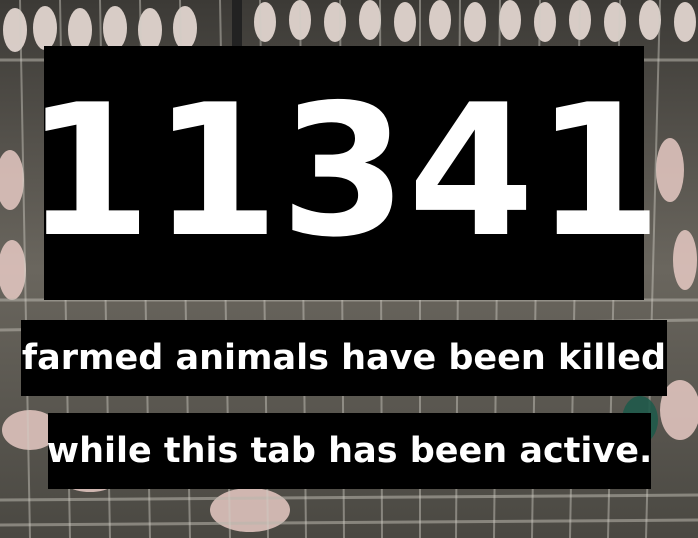 This screenshot has height=538, width=698. I want to click on caption-line-2: while this tab has been active., so click(349, 451).